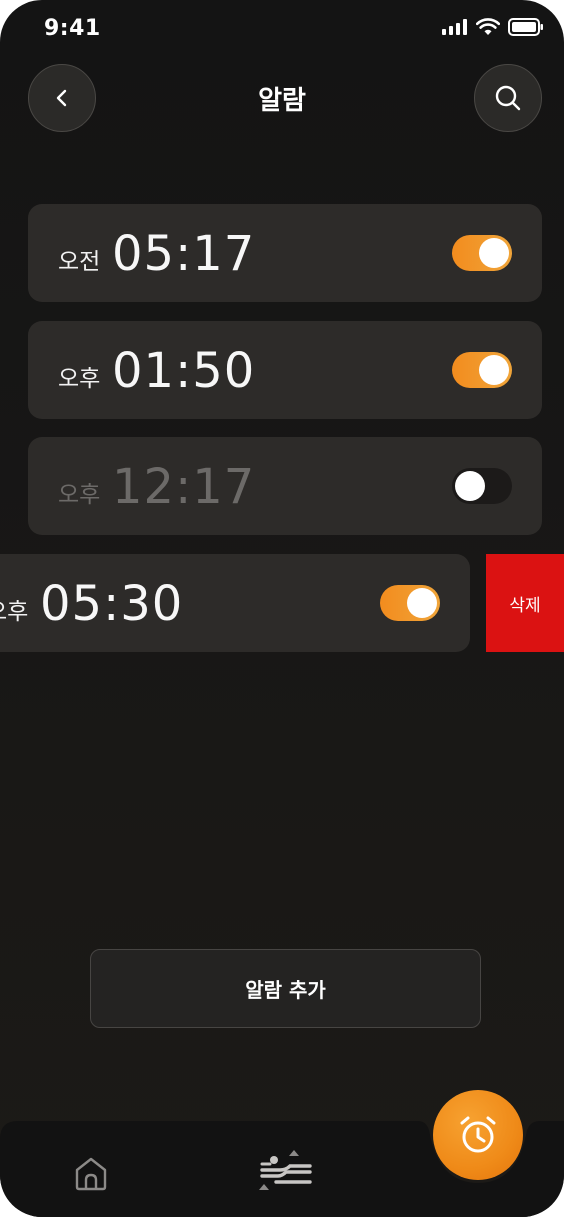  I want to click on alarm-fab-button, so click(478, 1135).